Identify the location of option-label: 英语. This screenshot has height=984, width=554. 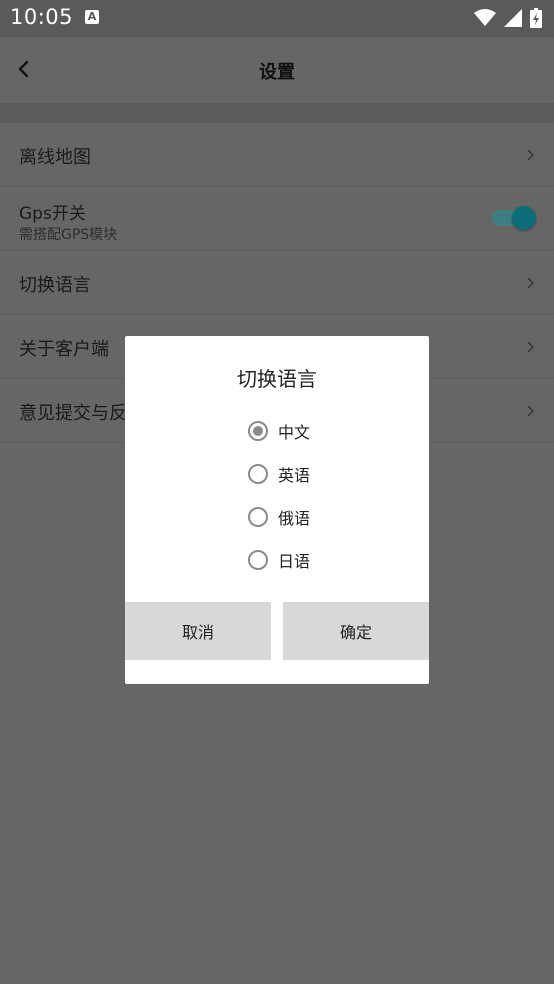
(294, 475).